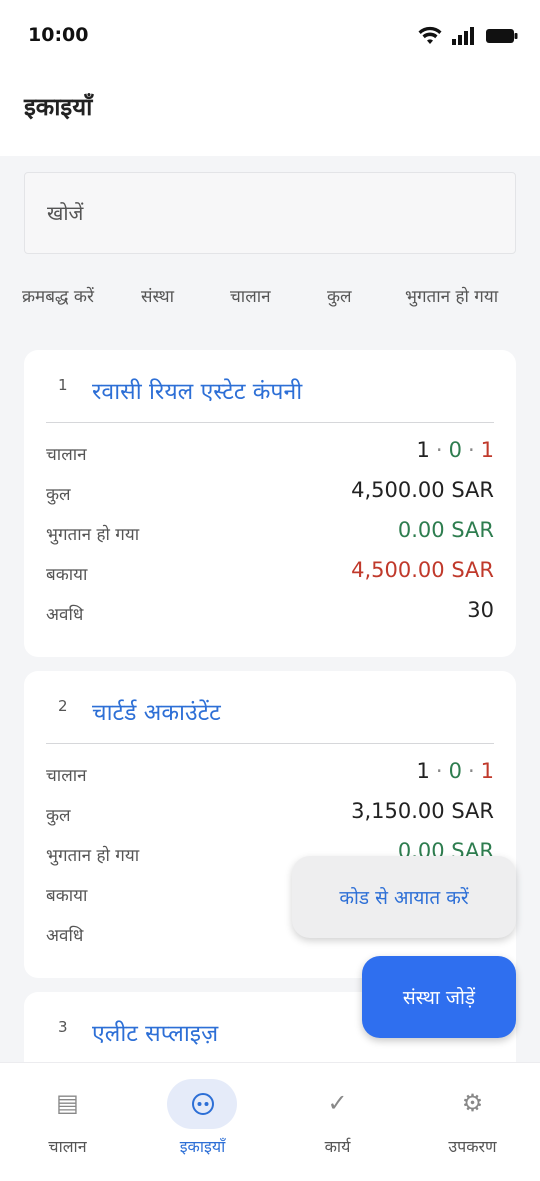  I want to click on entity-name: चार्टर्ड अकाउंटेंट, so click(156, 711).